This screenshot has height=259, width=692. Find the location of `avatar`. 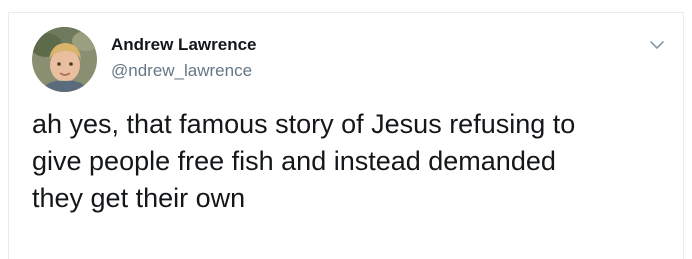

avatar is located at coordinates (64, 59).